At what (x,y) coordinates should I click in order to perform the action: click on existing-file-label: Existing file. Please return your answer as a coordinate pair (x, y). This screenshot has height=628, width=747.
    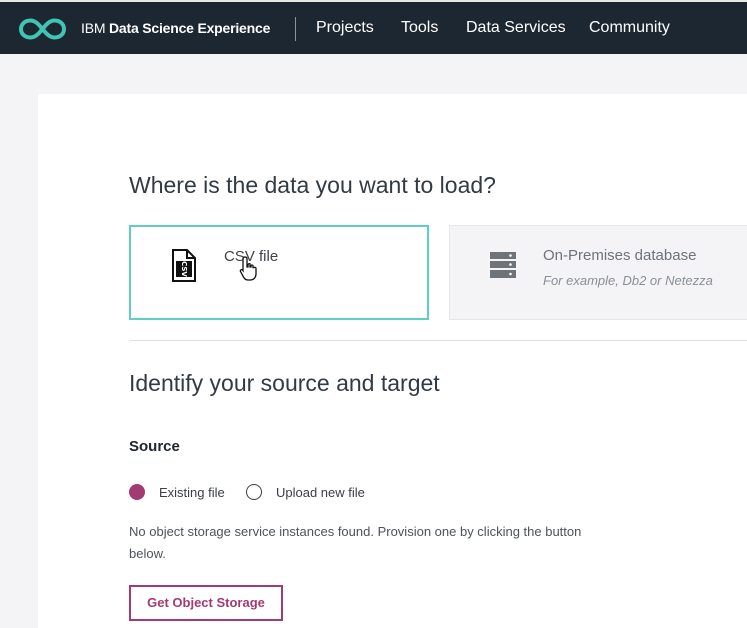
    Looking at the image, I should click on (192, 492).